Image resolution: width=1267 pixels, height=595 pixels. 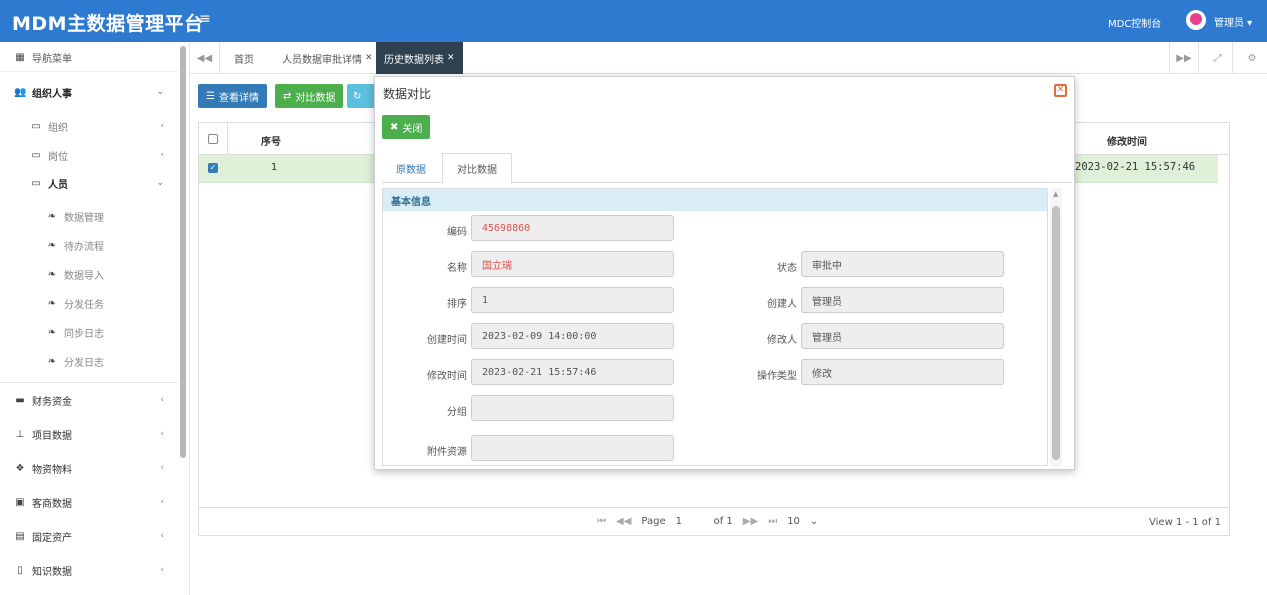 What do you see at coordinates (205, 58) in the screenshot?
I see `tab-scroll-left-icon: ◀◀` at bounding box center [205, 58].